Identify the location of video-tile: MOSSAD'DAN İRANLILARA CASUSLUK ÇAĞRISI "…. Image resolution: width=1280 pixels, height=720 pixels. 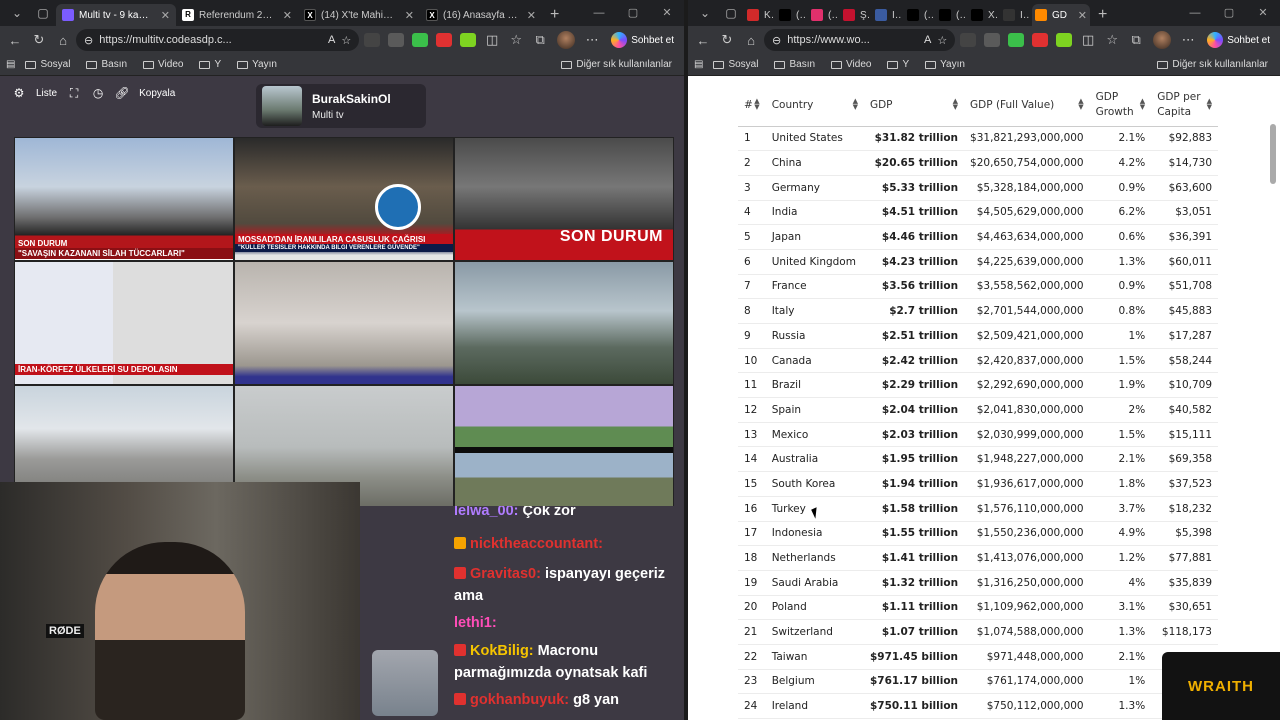
(344, 199).